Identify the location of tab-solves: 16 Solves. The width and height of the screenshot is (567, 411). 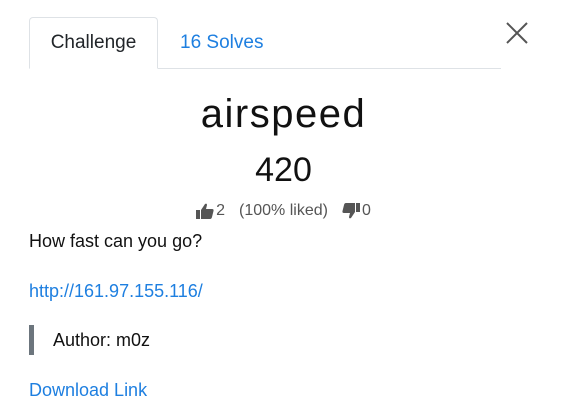
(210, 42).